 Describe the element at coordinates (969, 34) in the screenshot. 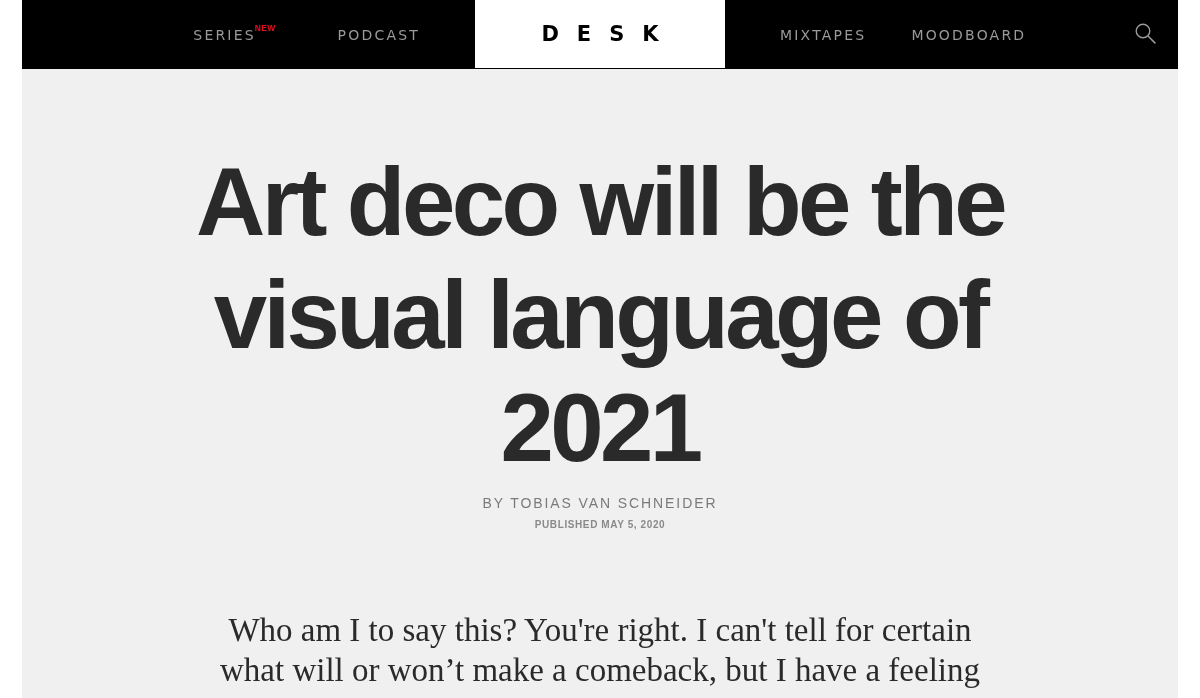

I see `nav-link: MOODBOARD` at that location.